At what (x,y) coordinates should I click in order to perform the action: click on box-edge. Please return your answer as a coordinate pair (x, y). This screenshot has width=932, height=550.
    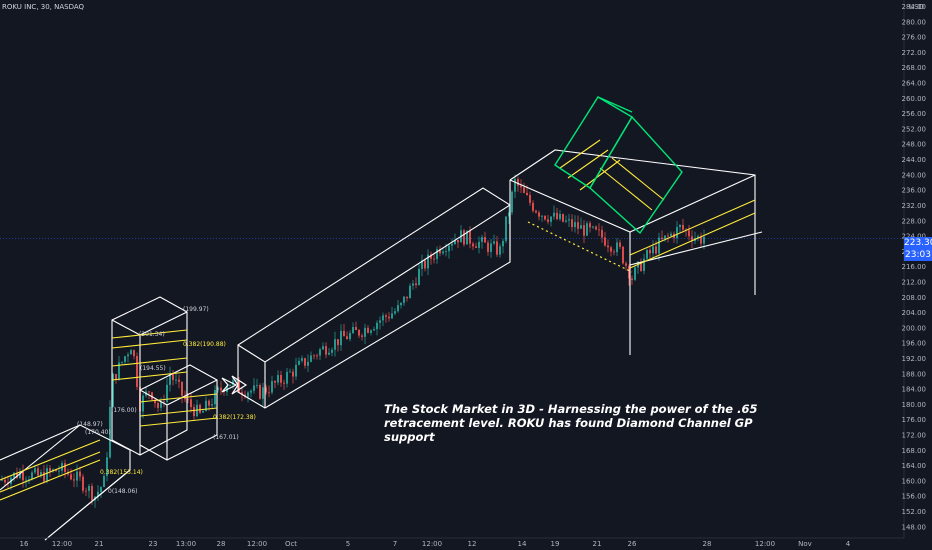
    Looking at the image, I should click on (632, 203).